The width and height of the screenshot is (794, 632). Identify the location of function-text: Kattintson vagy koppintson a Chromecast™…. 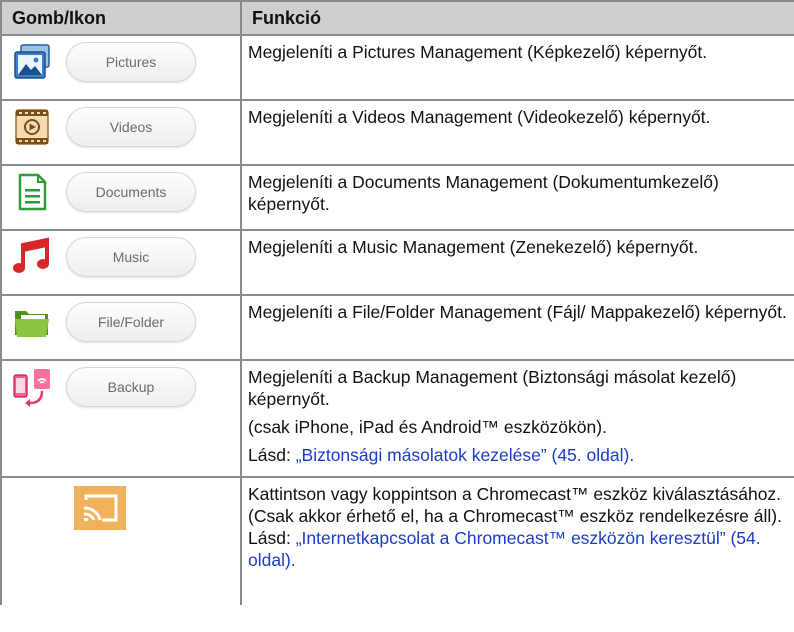
(515, 505).